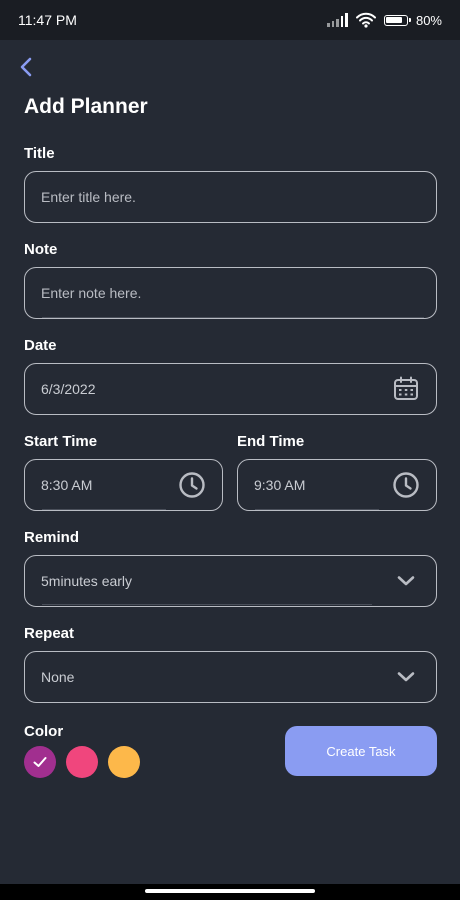 The width and height of the screenshot is (460, 900). I want to click on date-label: Date, so click(40, 345).